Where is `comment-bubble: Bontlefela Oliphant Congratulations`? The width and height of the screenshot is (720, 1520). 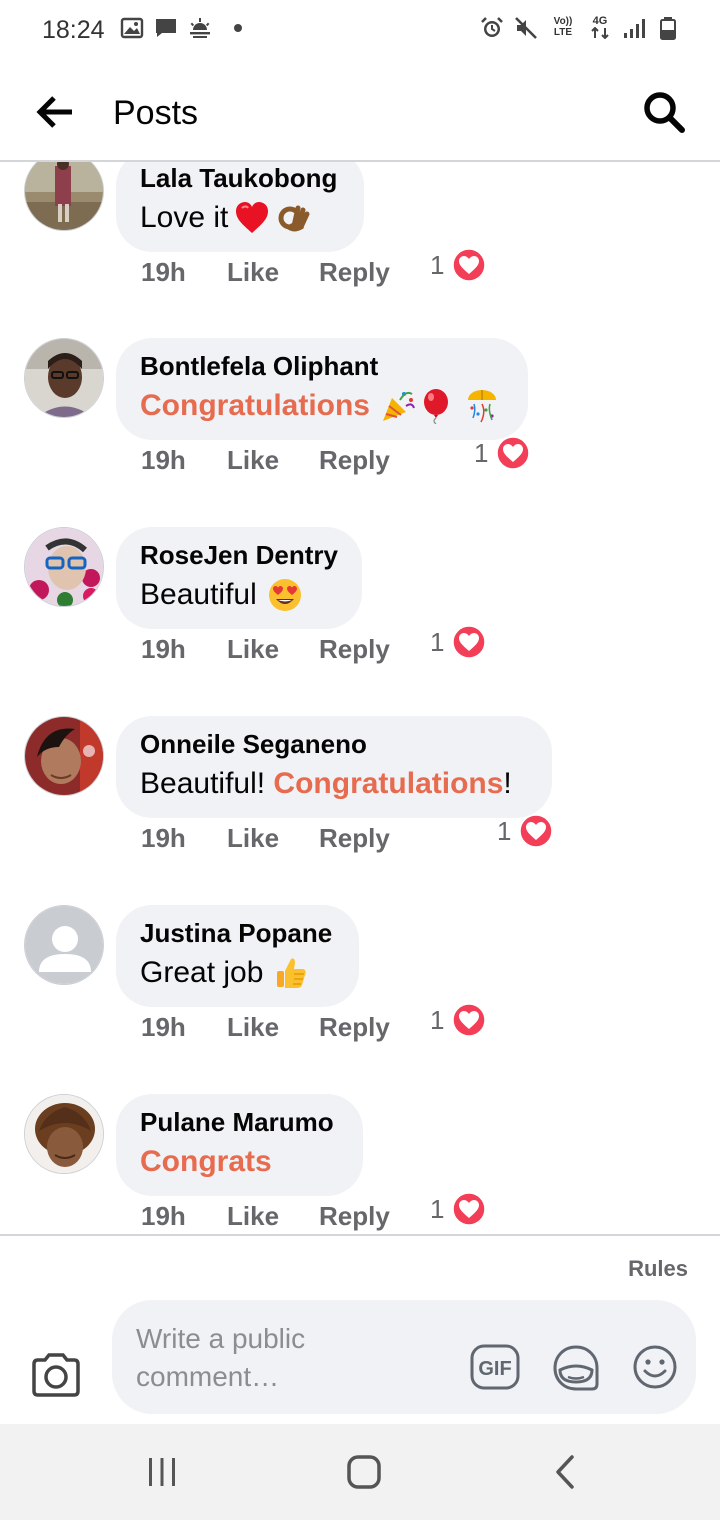
comment-bubble: Bontlefela Oliphant Congratulations is located at coordinates (322, 389).